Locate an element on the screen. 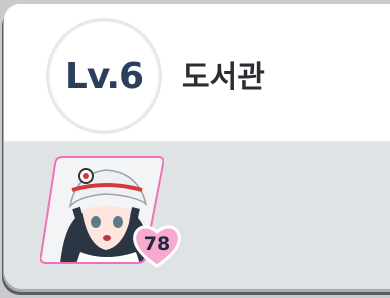  affection-value: 78 is located at coordinates (157, 244).